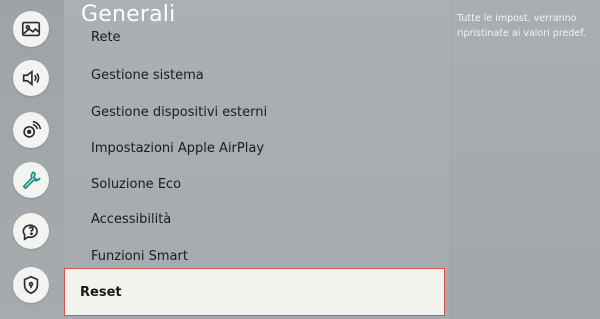 The image size is (600, 319). I want to click on picture-icon, so click(31, 29).